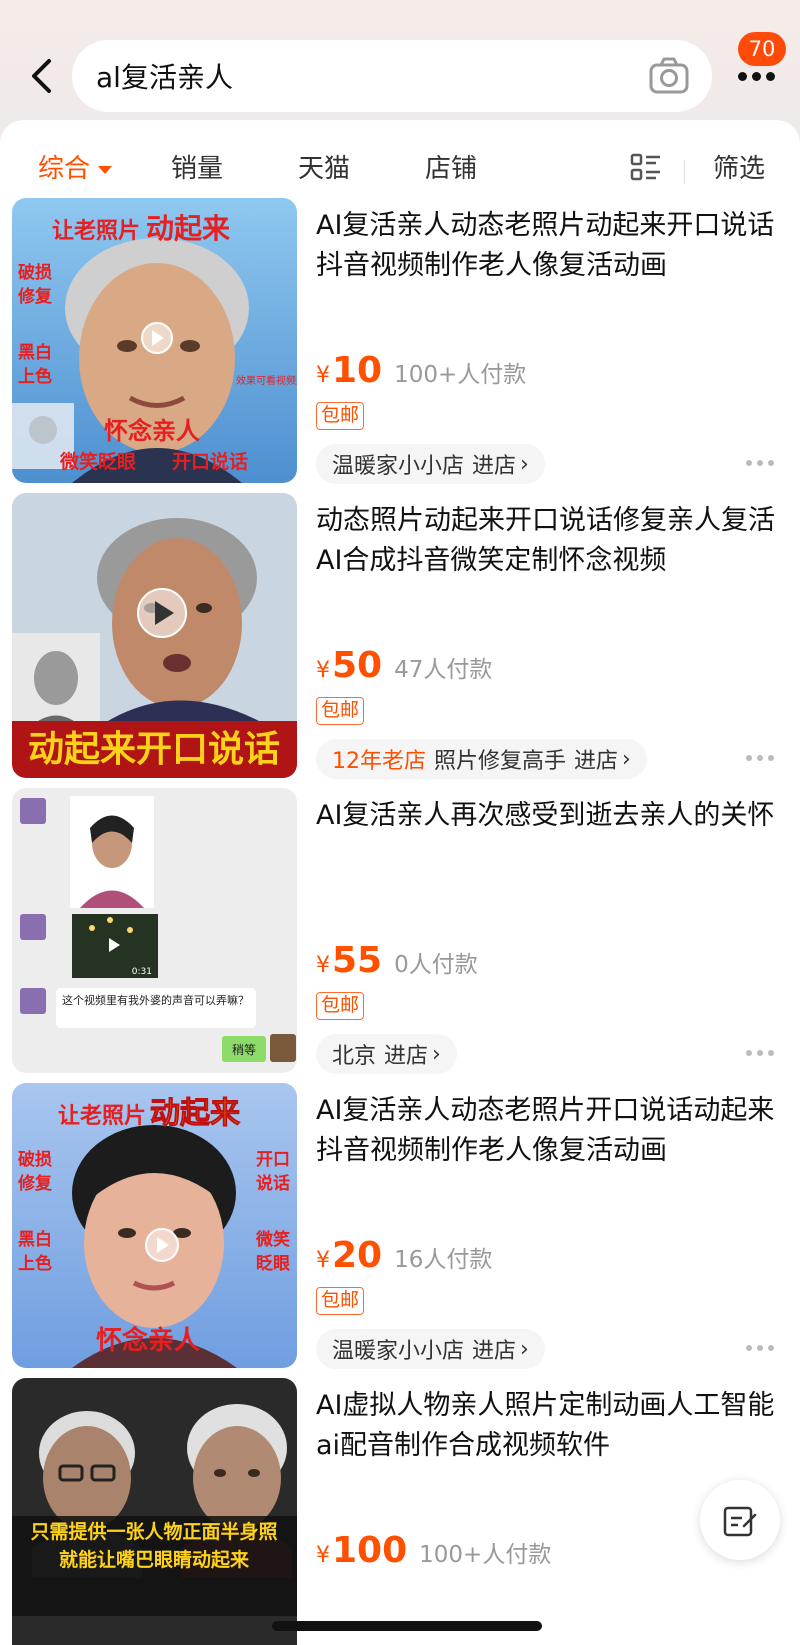  Describe the element at coordinates (210, 461) in the screenshot. I see `thumb-text: 开口说话` at that location.